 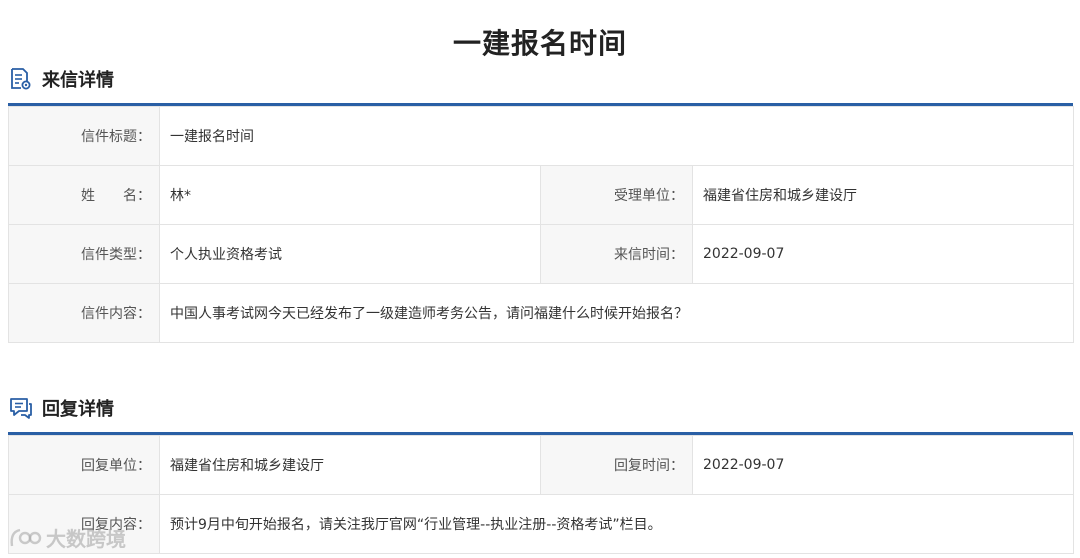 I want to click on reply-unit-value: 福建省住房和城乡建设厅, so click(x=350, y=465).